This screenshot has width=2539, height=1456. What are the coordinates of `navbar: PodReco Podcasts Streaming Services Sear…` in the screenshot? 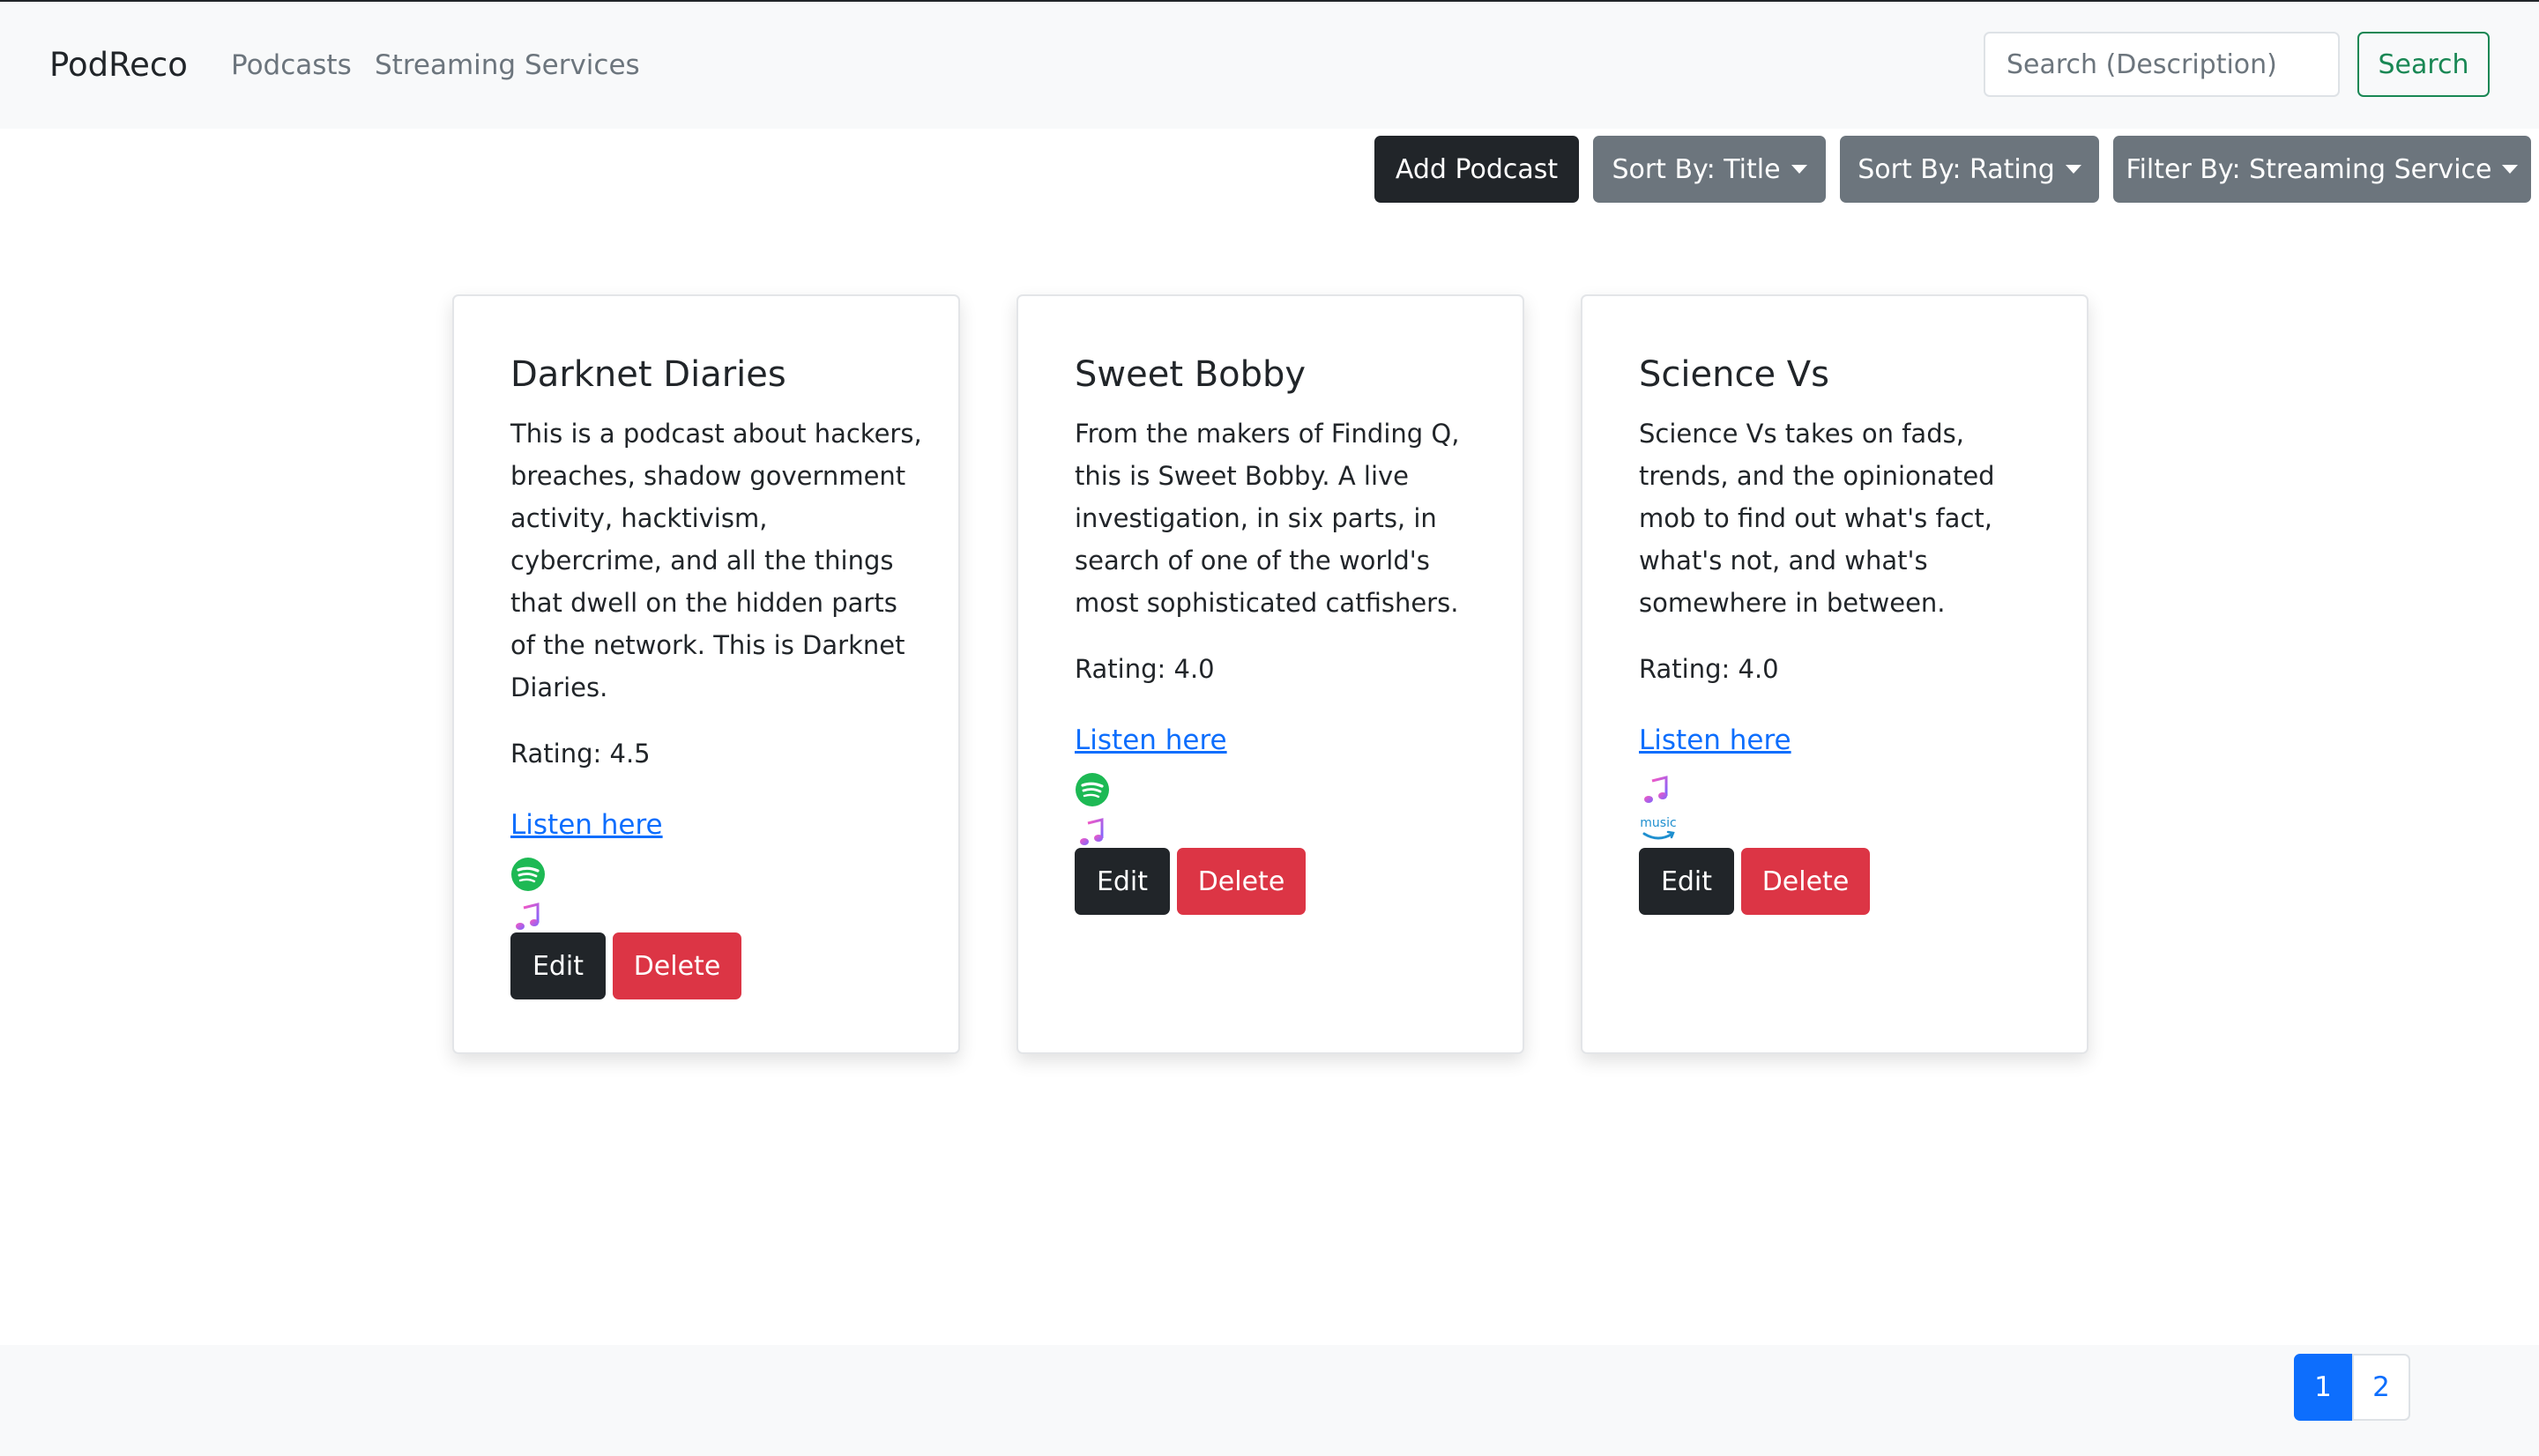 It's located at (1269, 65).